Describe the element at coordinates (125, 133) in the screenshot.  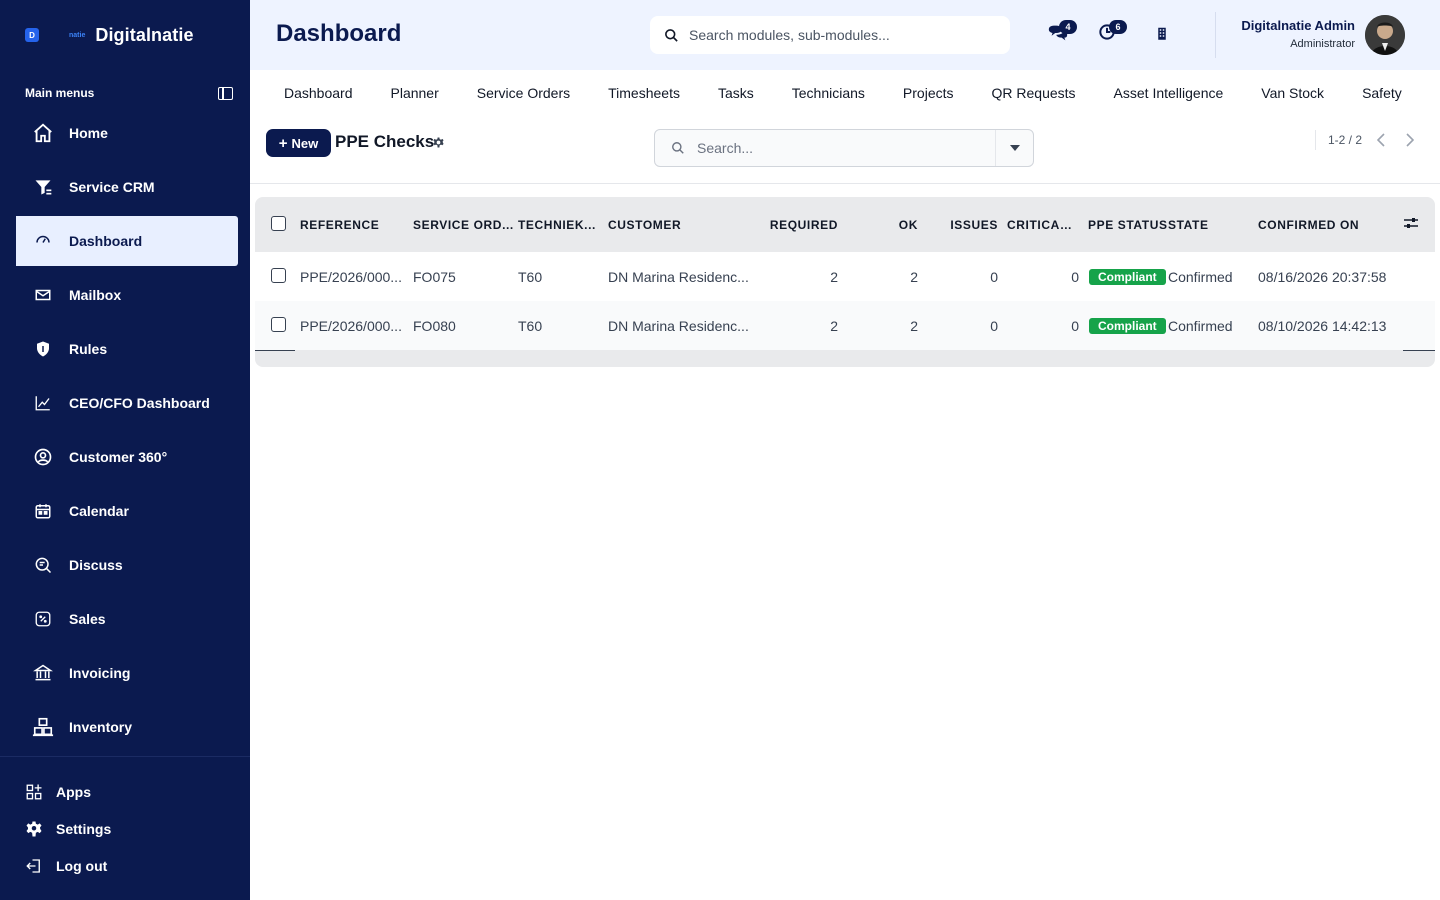
I see `sidebar-item-home: Home` at that location.